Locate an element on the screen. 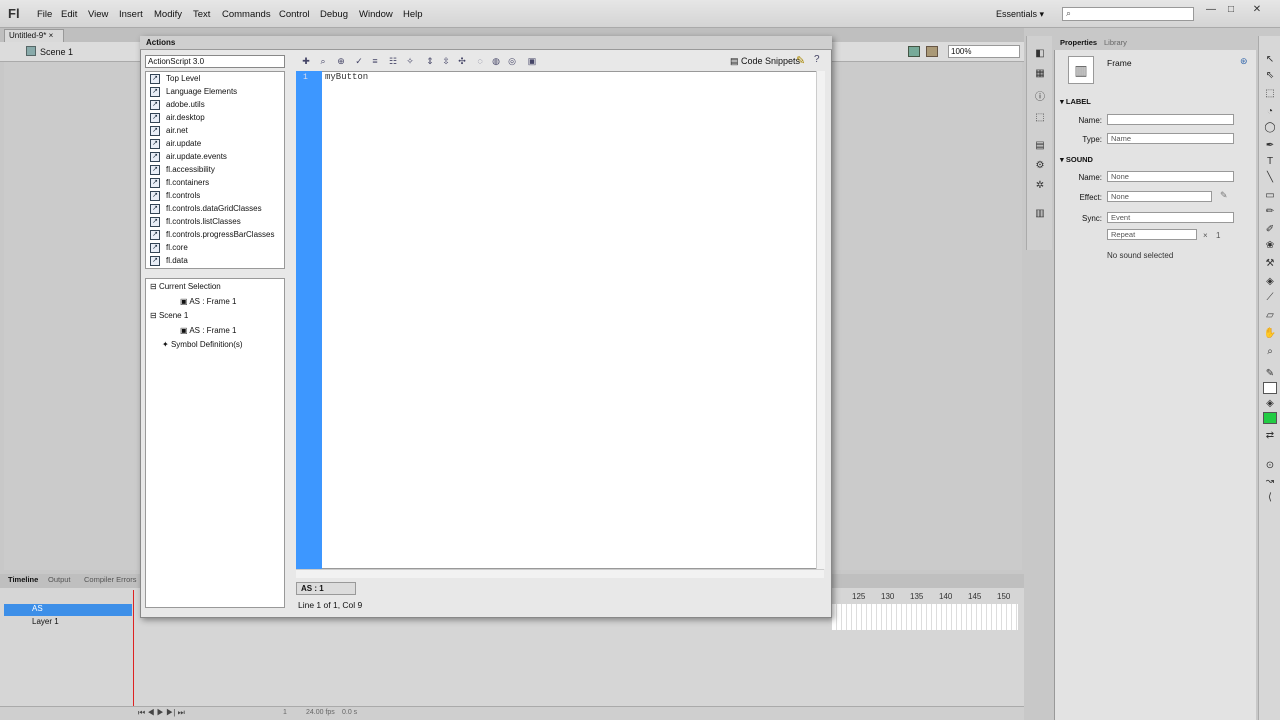  sync-select: Event is located at coordinates (1170, 217).